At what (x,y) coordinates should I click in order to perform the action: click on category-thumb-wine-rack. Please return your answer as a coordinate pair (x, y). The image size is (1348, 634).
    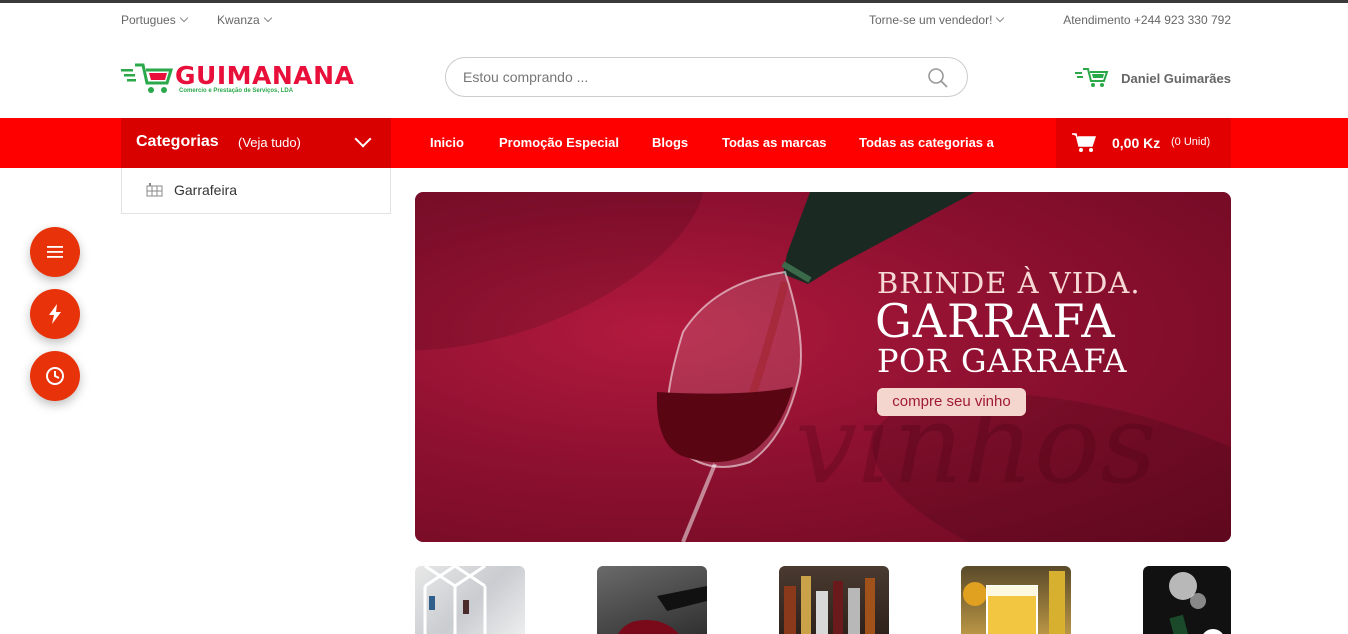
    Looking at the image, I should click on (470, 600).